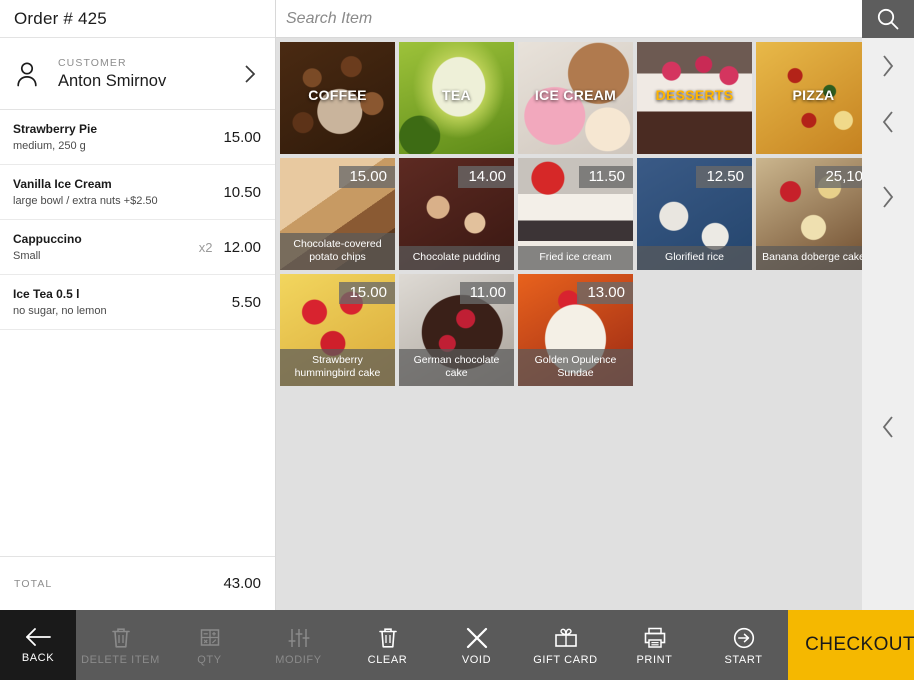  I want to click on total-value: 43.00, so click(242, 583).